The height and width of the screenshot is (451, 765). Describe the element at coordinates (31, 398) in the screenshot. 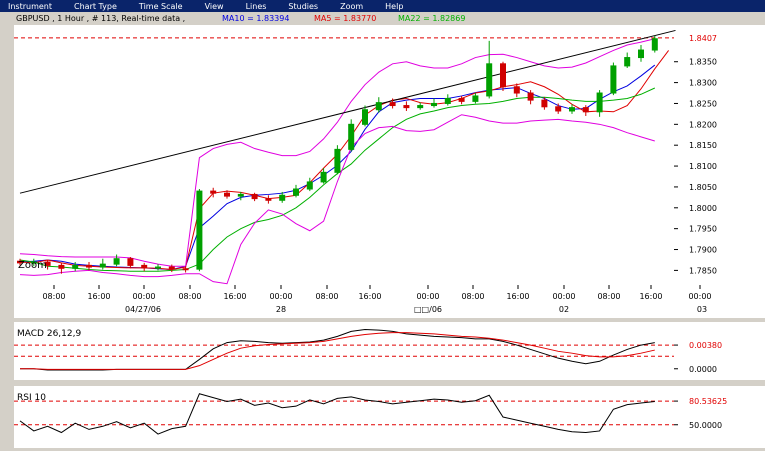

I see `rsi-title: RSI 10` at that location.